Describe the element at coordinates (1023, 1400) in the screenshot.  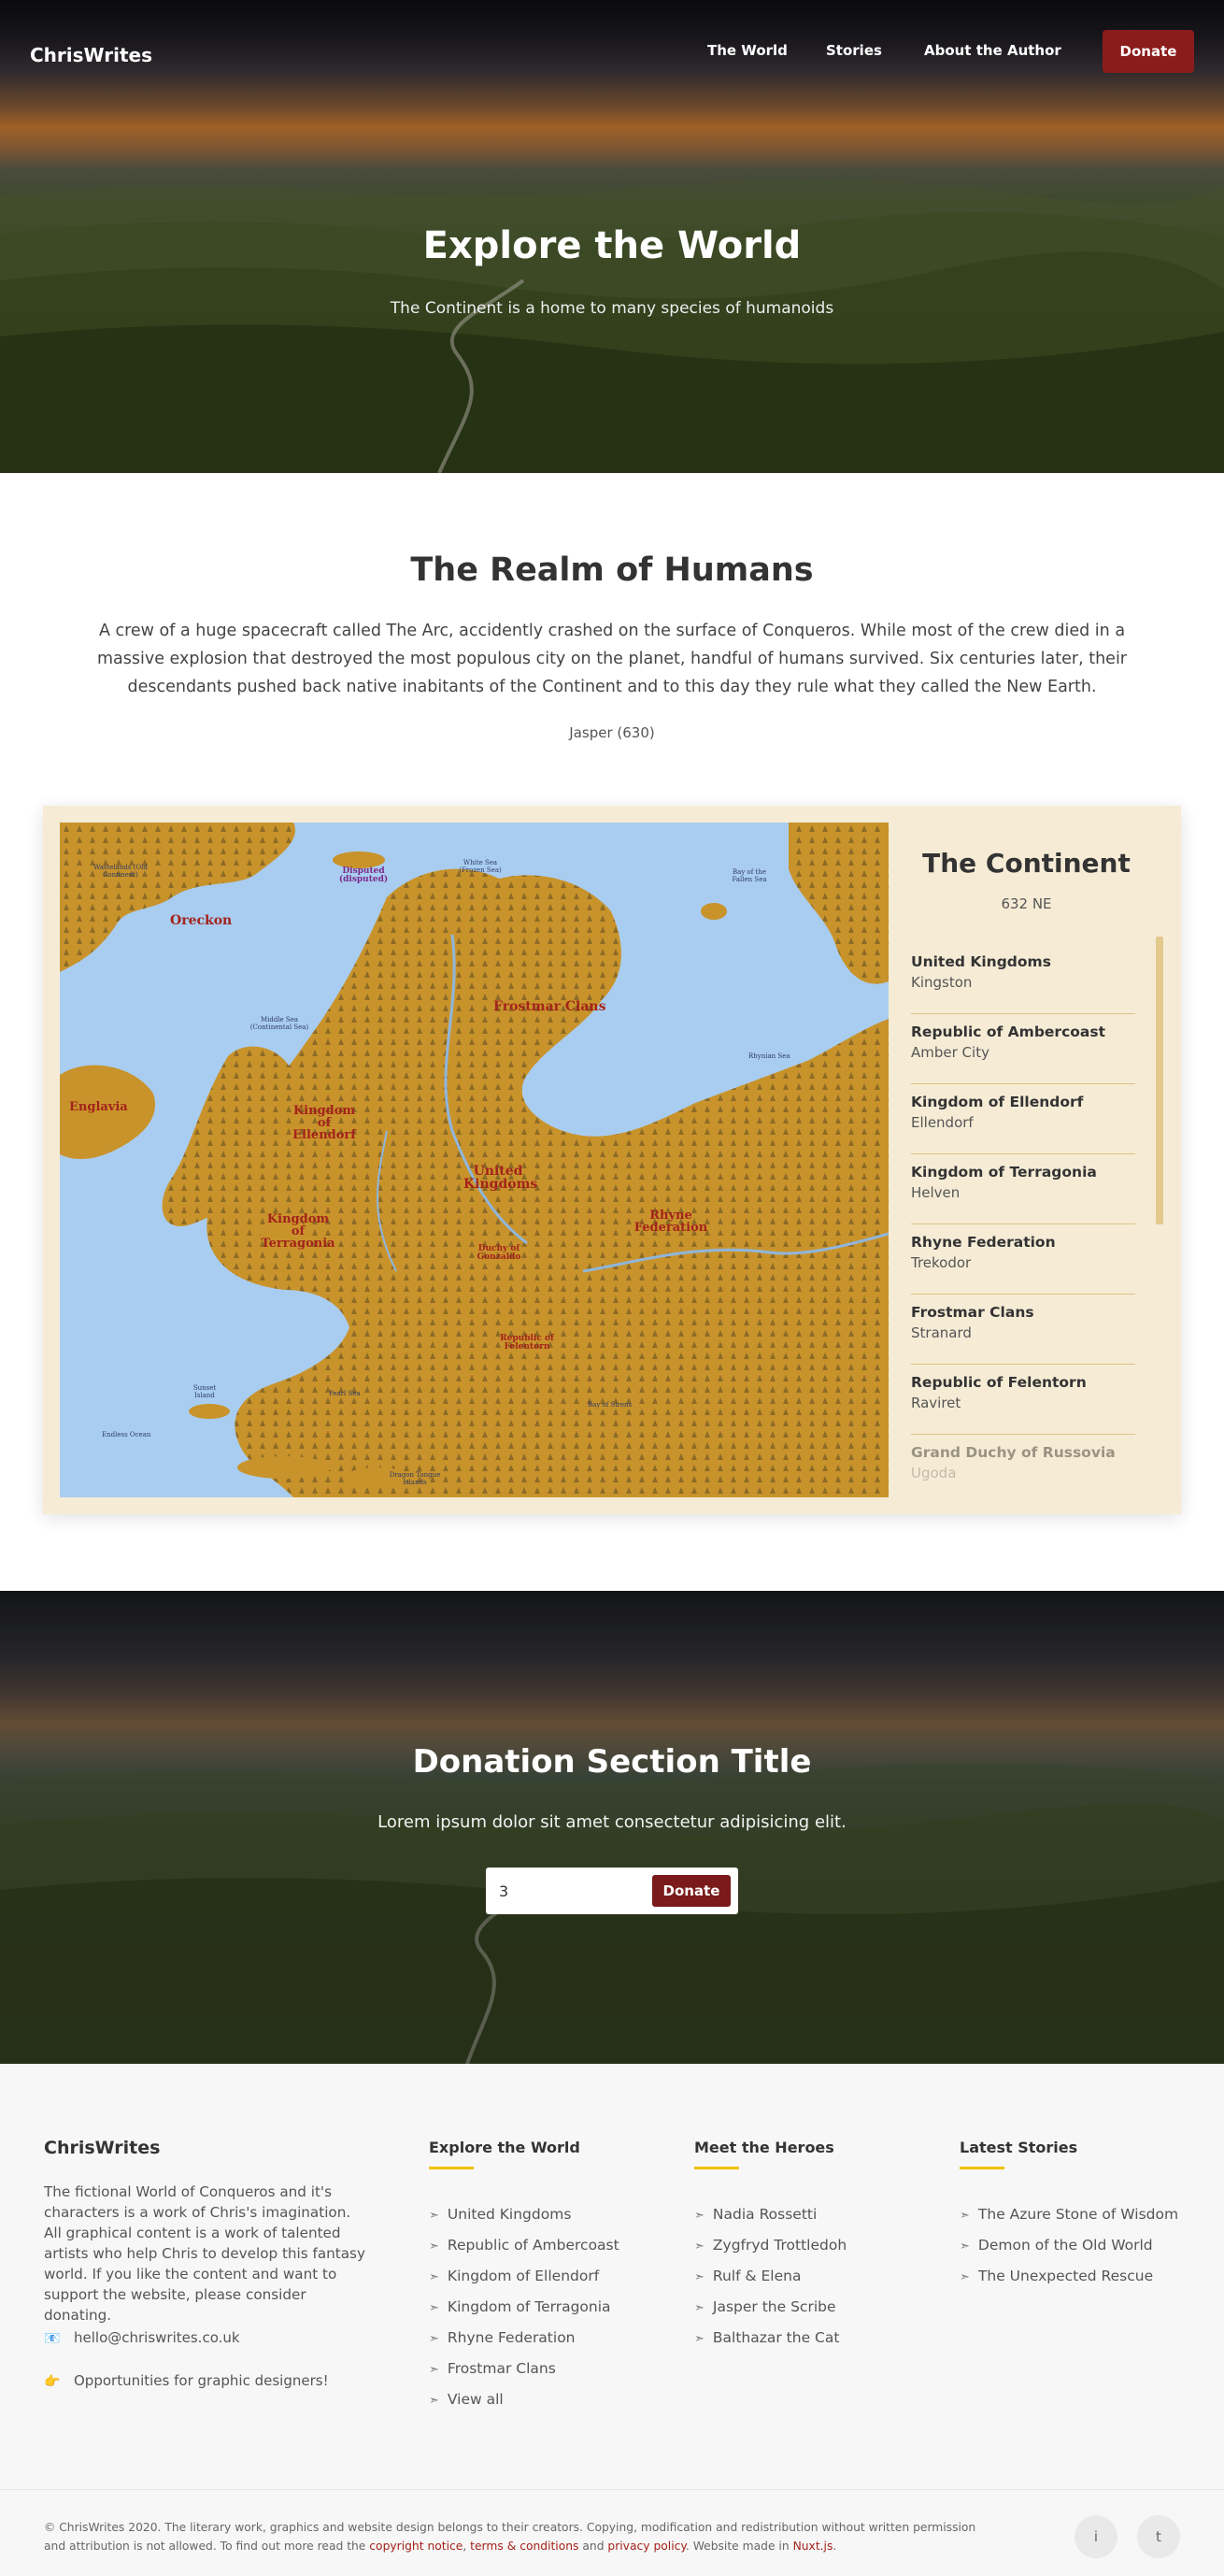
I see `region-item-felentorn: Republic of Felentorn Raviret` at that location.